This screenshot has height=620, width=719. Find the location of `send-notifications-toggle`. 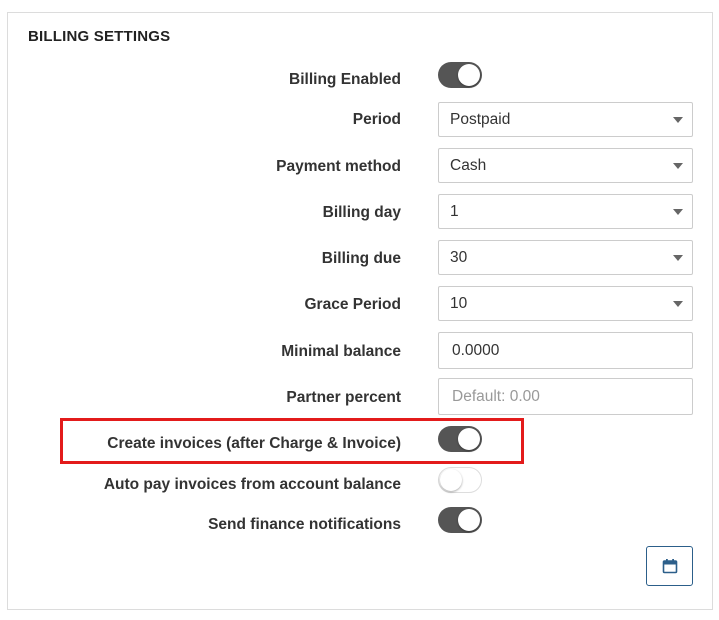

send-notifications-toggle is located at coordinates (460, 520).